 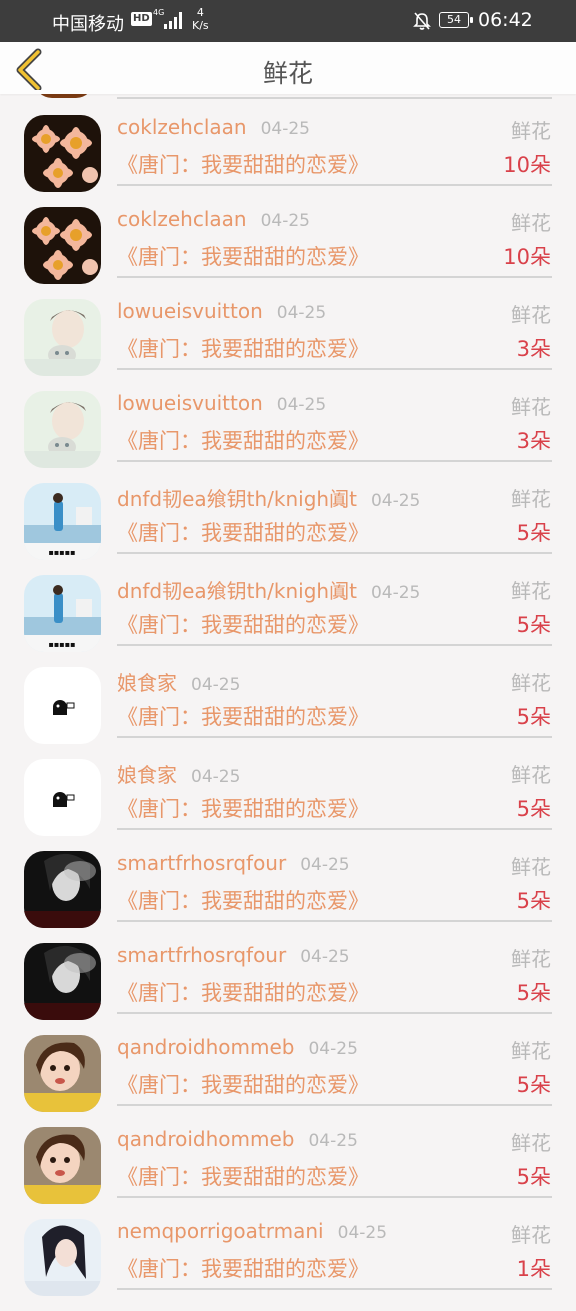 I want to click on battery-indicator: 54, so click(x=456, y=20).